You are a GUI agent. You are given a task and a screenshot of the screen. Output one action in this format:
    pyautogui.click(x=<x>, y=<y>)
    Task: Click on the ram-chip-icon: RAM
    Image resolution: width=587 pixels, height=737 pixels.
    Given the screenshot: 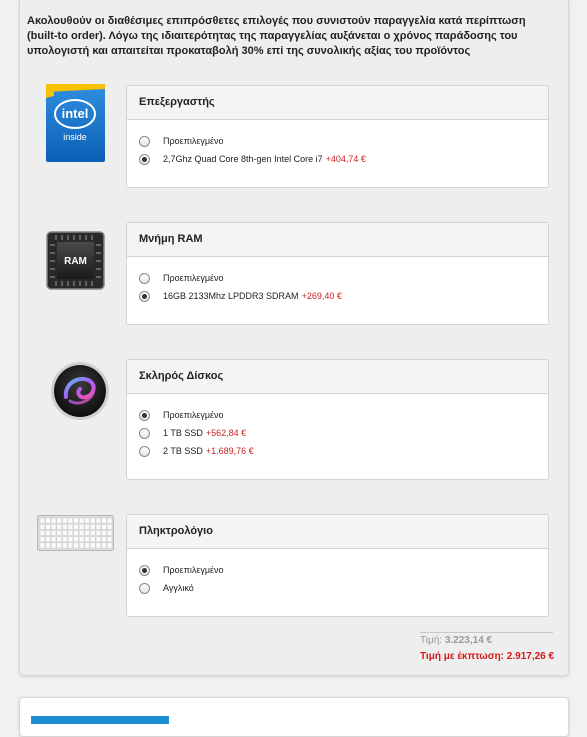 What is the action you would take?
    pyautogui.click(x=75, y=260)
    